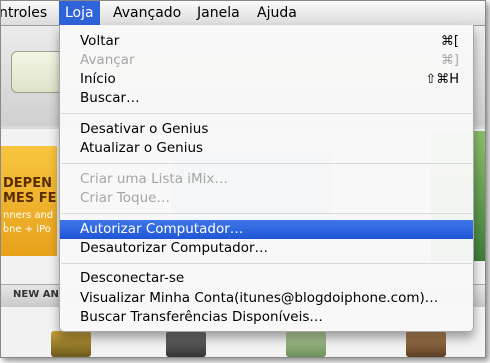 The height and width of the screenshot is (363, 490). I want to click on menu-item-desconectar: Desconectar-se, so click(266, 278).